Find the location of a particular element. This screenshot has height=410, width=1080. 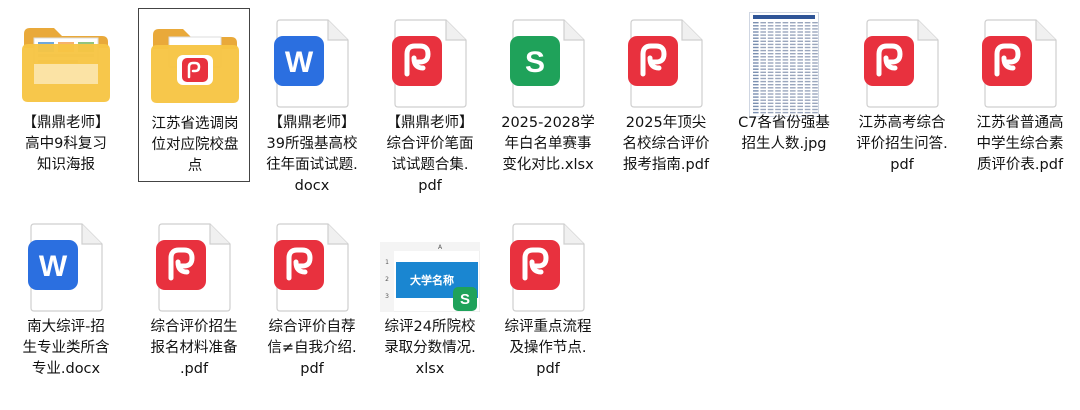

file-item: 2025年顶尖 名校综合评价 报考指南.pdf is located at coordinates (666, 95).